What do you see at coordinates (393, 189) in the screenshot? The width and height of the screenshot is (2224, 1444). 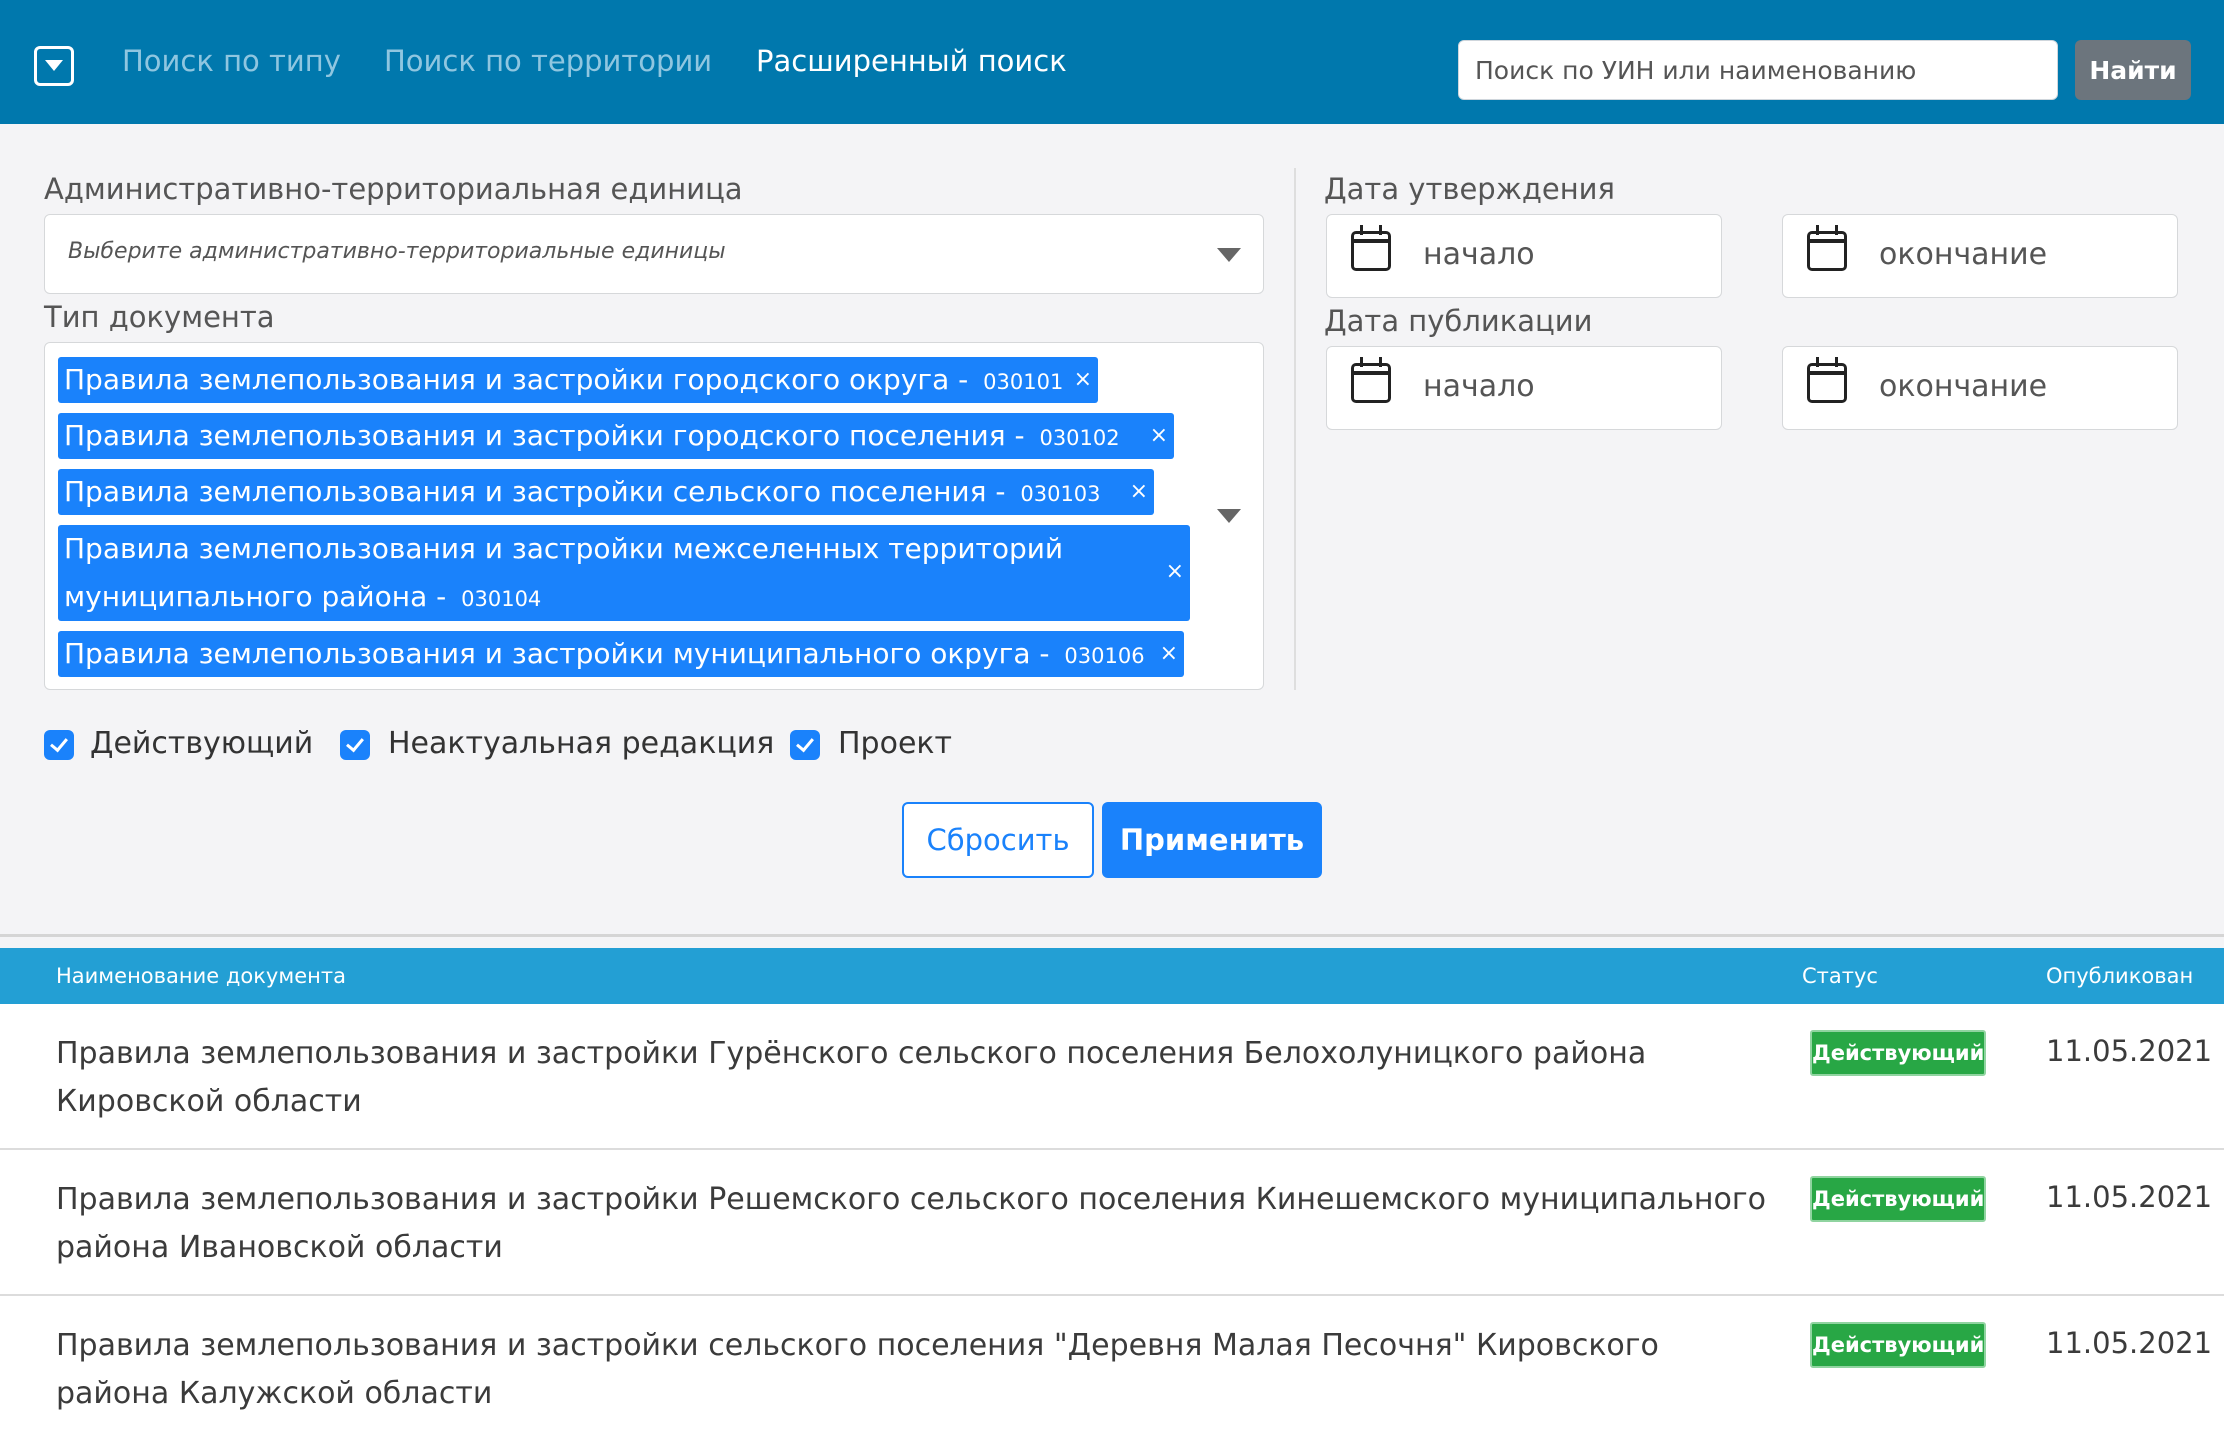 I see `admin-unit-label: Административно-территориальная единица` at bounding box center [393, 189].